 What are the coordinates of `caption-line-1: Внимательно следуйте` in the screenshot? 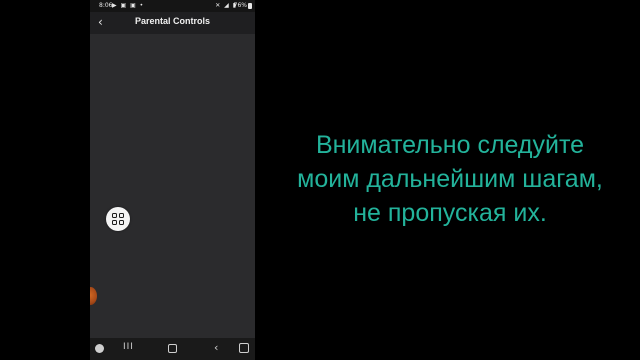 It's located at (450, 145).